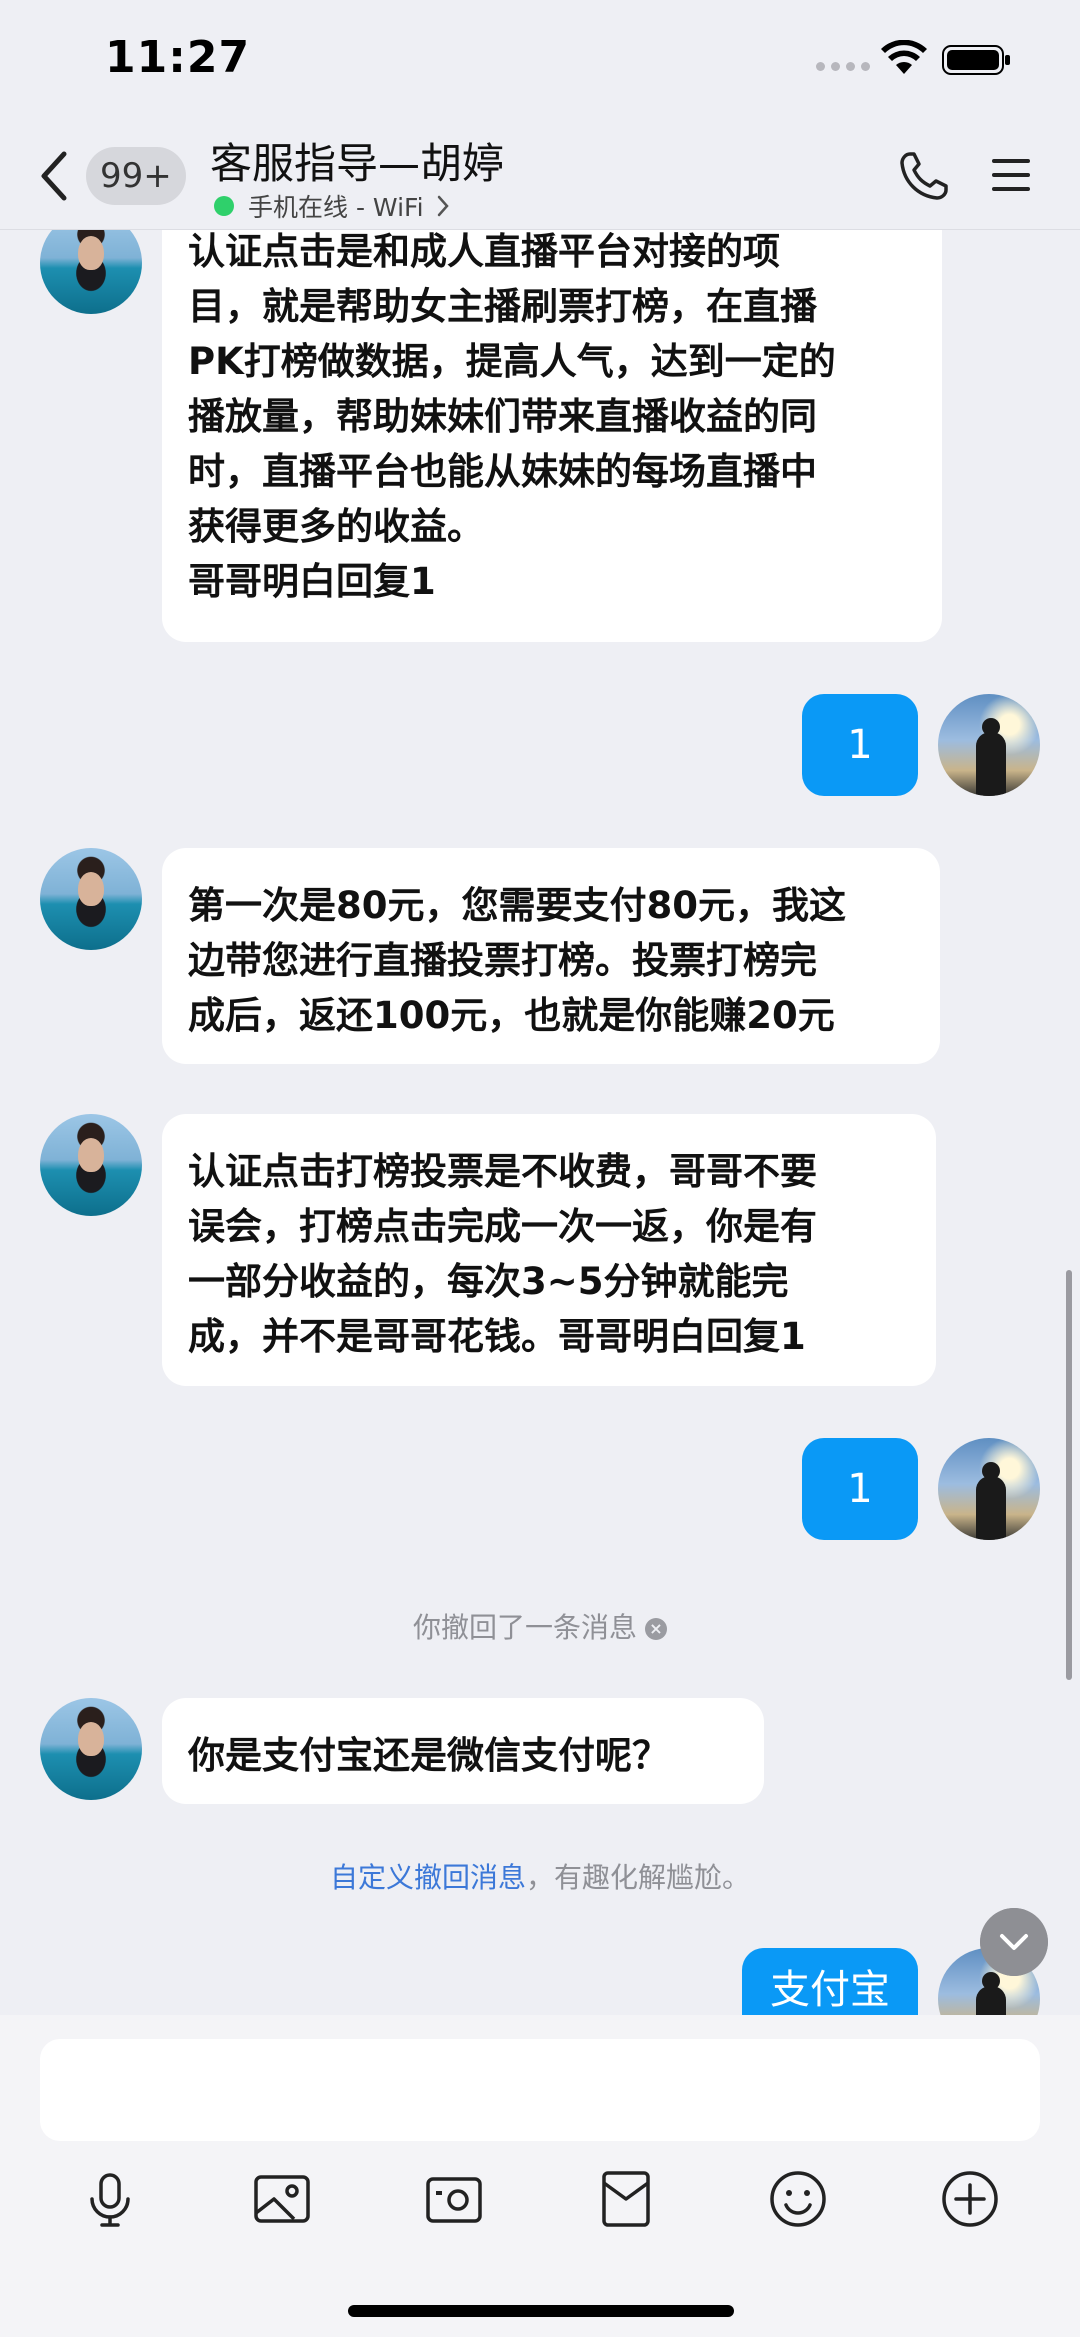 This screenshot has height=2337, width=1080. What do you see at coordinates (463, 1751) in the screenshot?
I see `message-bubble-incoming: 你是支付宝还是微信支付呢？` at bounding box center [463, 1751].